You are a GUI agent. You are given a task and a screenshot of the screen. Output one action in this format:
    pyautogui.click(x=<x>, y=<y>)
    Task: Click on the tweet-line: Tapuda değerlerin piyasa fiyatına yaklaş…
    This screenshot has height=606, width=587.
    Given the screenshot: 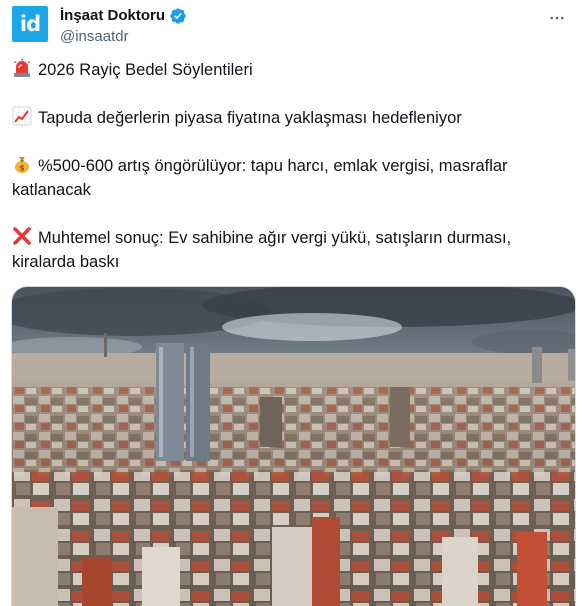 What is the action you would take?
    pyautogui.click(x=292, y=118)
    